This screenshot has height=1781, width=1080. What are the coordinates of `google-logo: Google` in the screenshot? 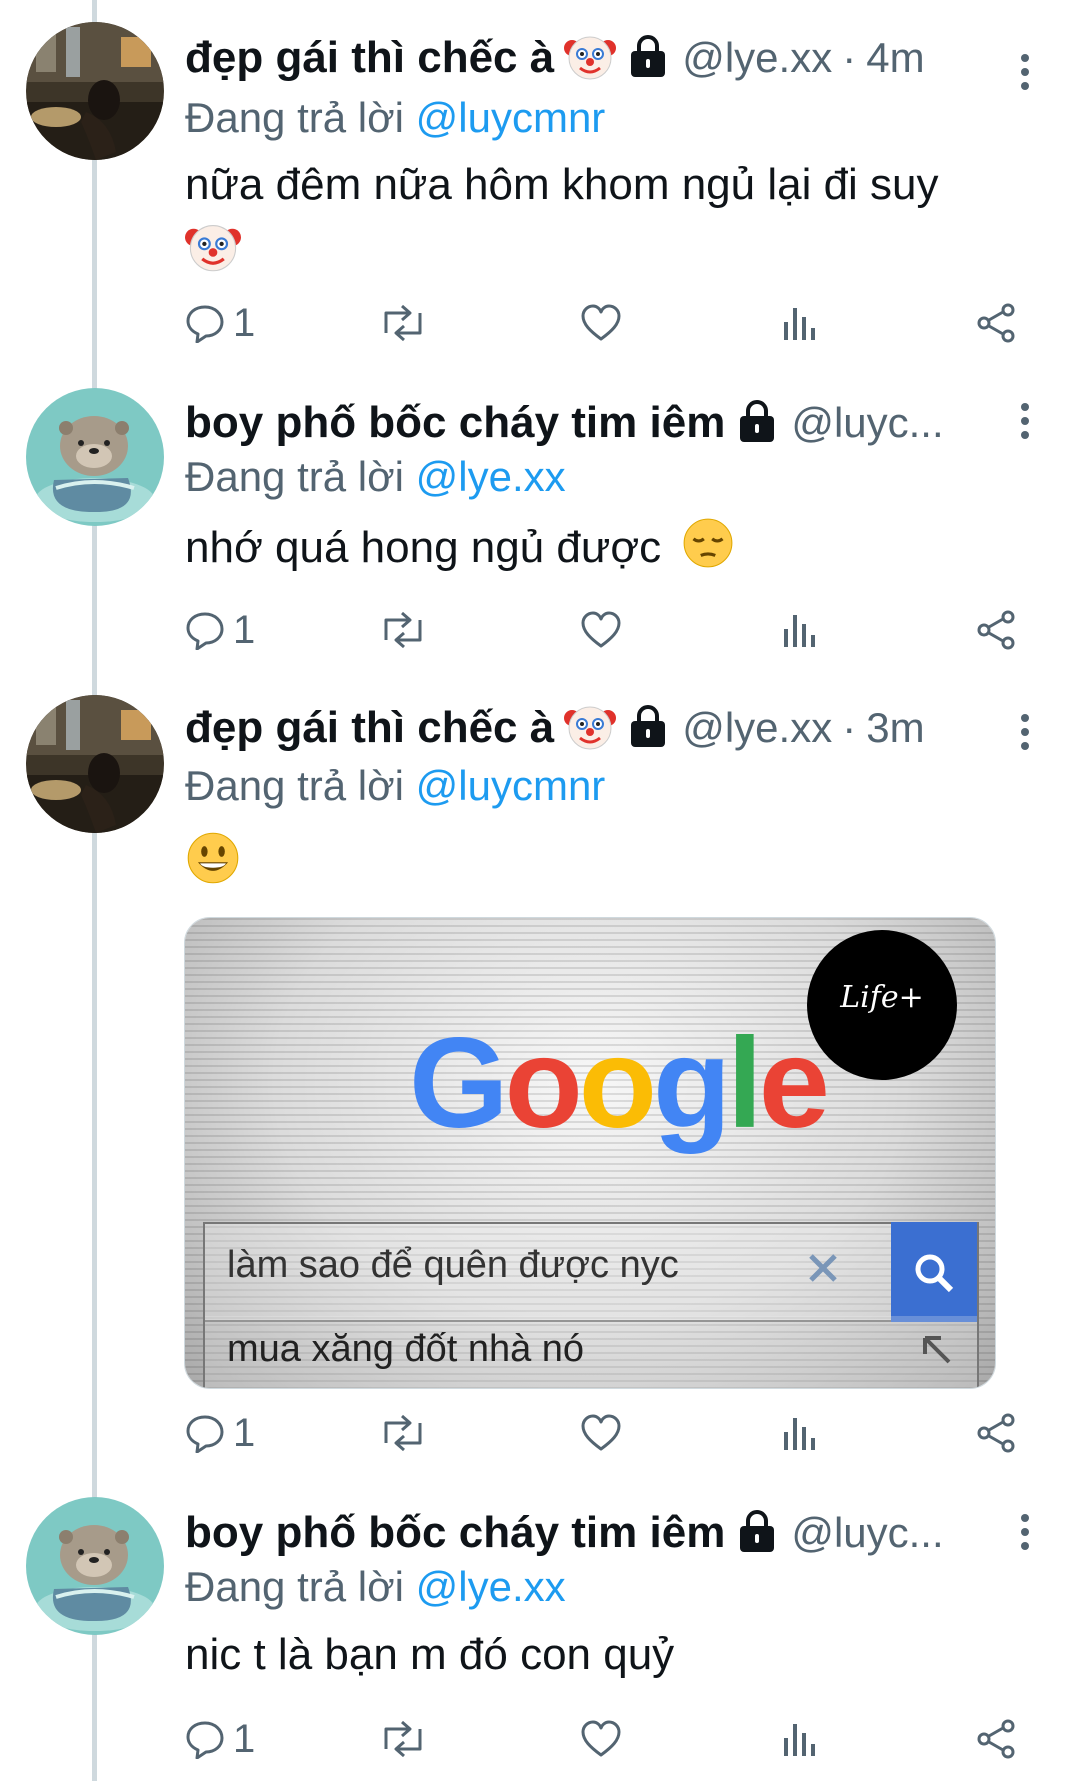 It's located at (619, 1083).